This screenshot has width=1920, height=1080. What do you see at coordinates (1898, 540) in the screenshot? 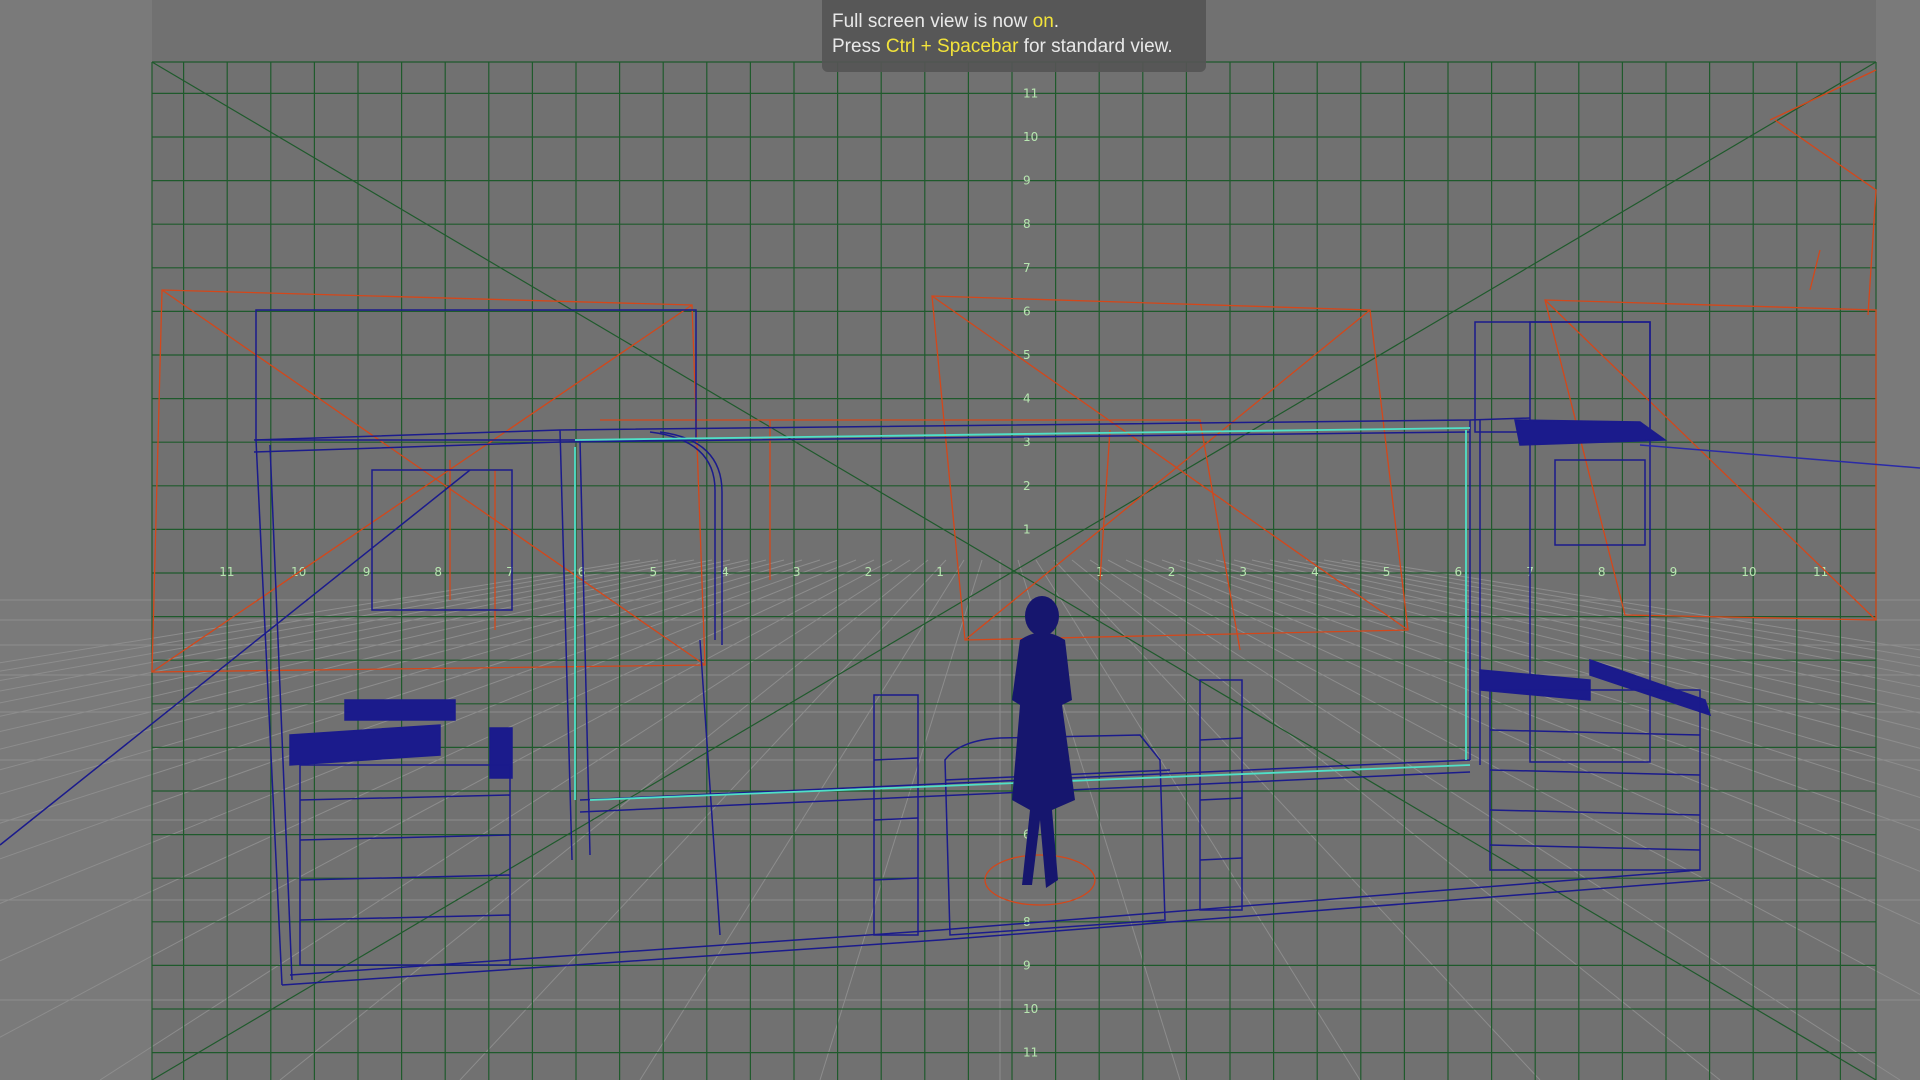
I see `viewport-margin-right` at bounding box center [1898, 540].